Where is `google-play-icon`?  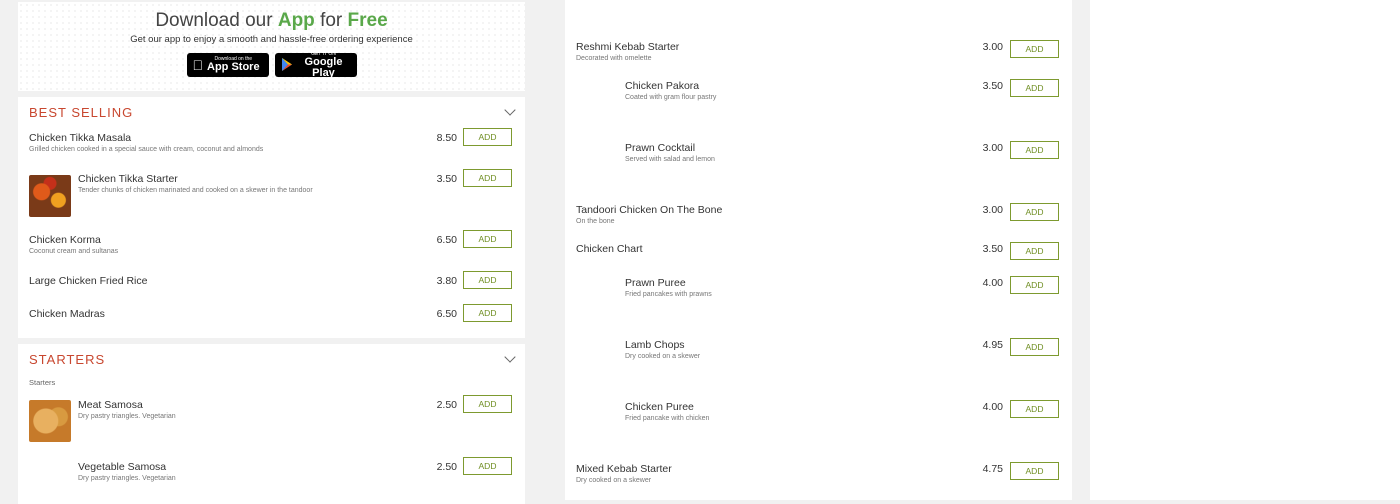 google-play-icon is located at coordinates (287, 65).